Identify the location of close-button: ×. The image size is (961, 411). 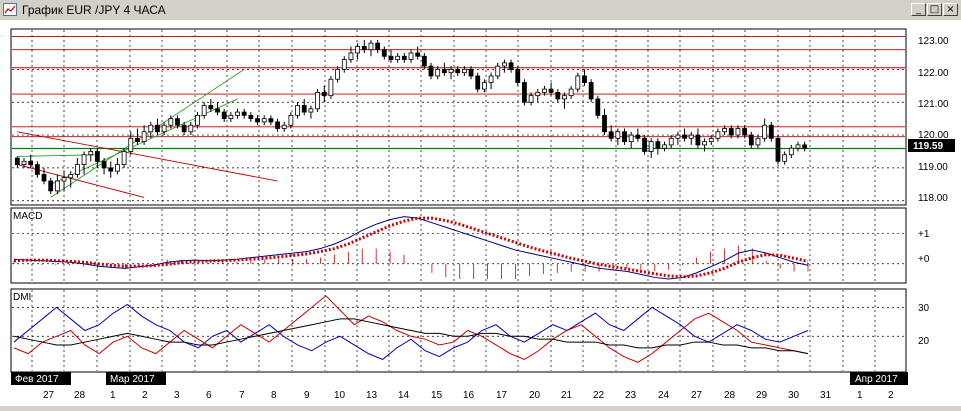
(950, 9).